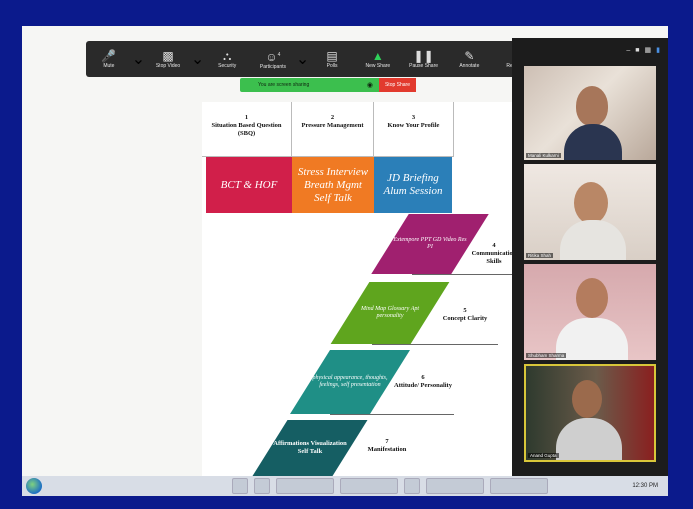 This screenshot has height=509, width=693. I want to click on pause-share-button: ❚❚ Pause Share, so click(424, 59).